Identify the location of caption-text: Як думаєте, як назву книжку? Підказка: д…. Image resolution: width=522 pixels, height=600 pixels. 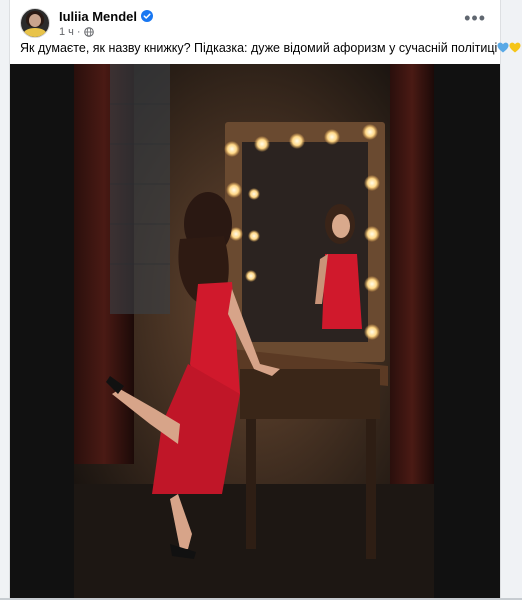
(259, 48).